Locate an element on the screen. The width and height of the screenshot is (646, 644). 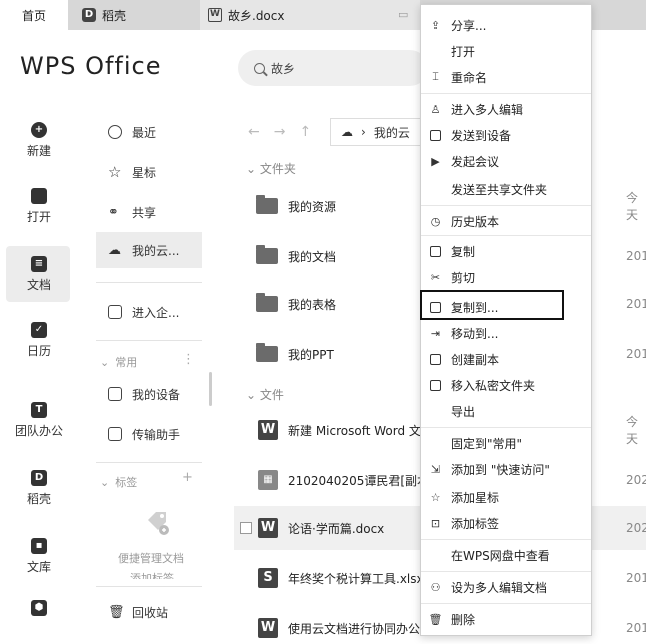
tab-home: 首页 is located at coordinates (34, 15).